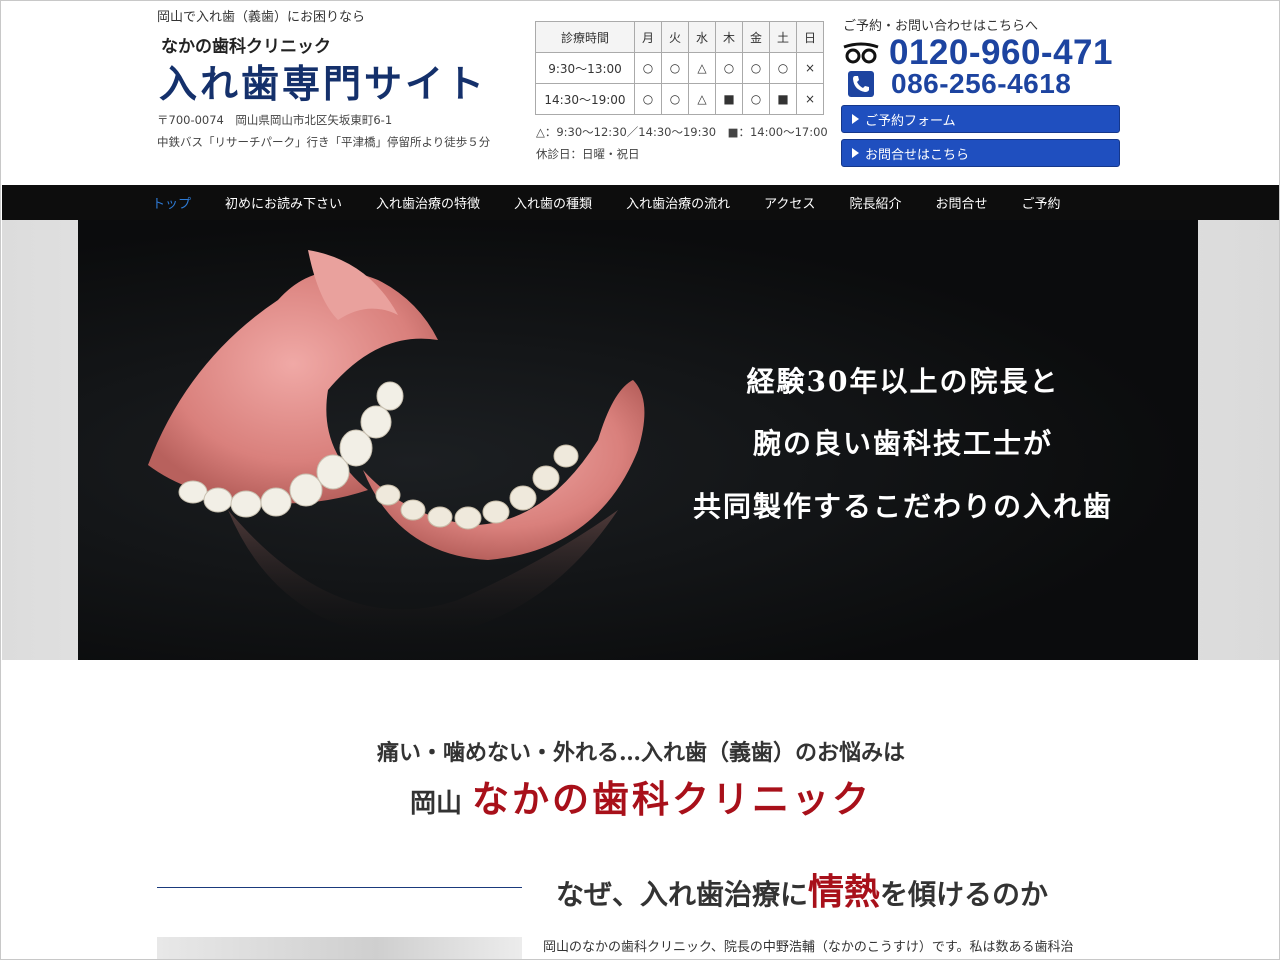 The width and height of the screenshot is (1280, 960). I want to click on phone-number: 086-256-4618, so click(981, 84).